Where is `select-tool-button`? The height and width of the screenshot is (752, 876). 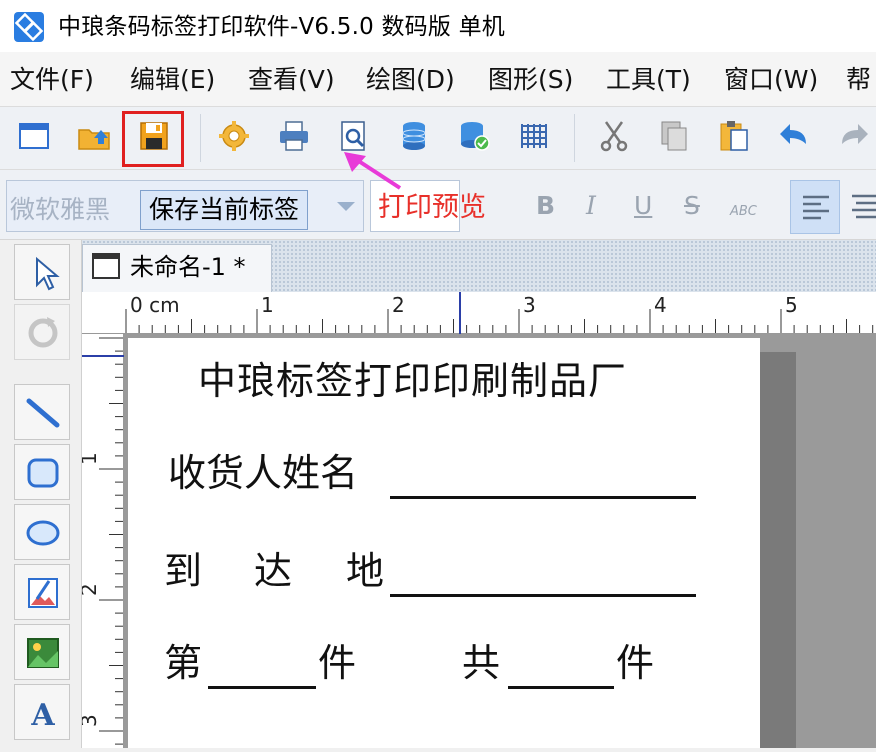 select-tool-button is located at coordinates (42, 272).